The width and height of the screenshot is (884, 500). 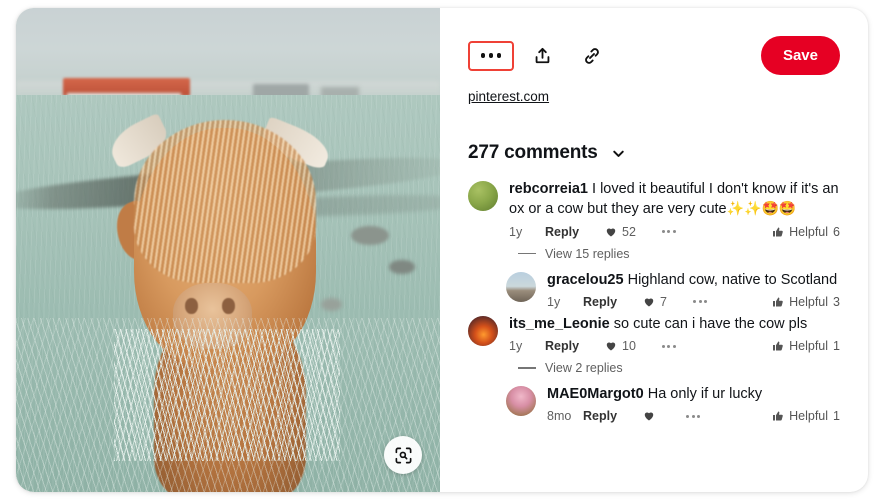 I want to click on comments-count-label: 277 comments, so click(x=533, y=152).